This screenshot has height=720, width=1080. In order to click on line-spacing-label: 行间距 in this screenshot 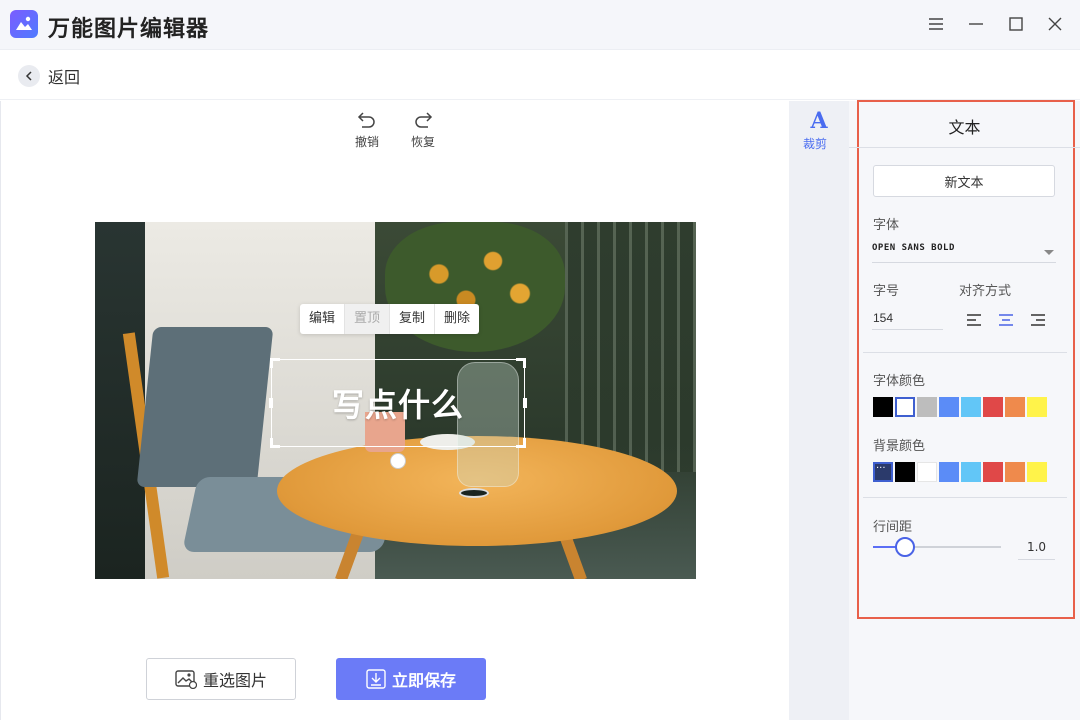, I will do `click(893, 527)`.